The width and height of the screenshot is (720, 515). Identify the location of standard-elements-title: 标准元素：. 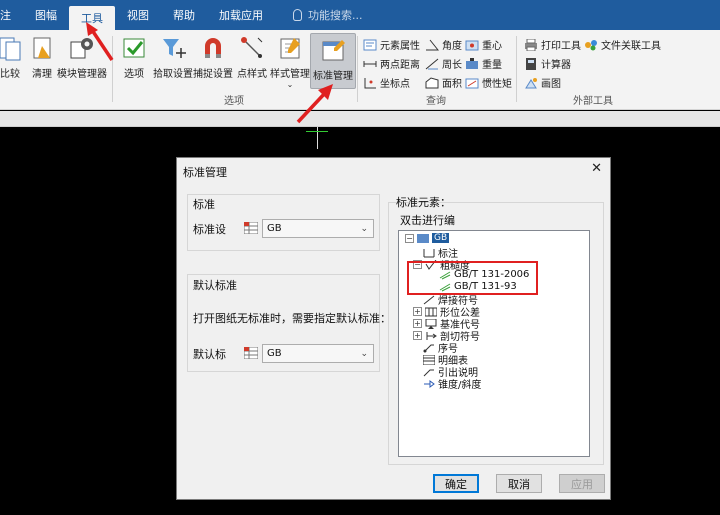
(423, 202).